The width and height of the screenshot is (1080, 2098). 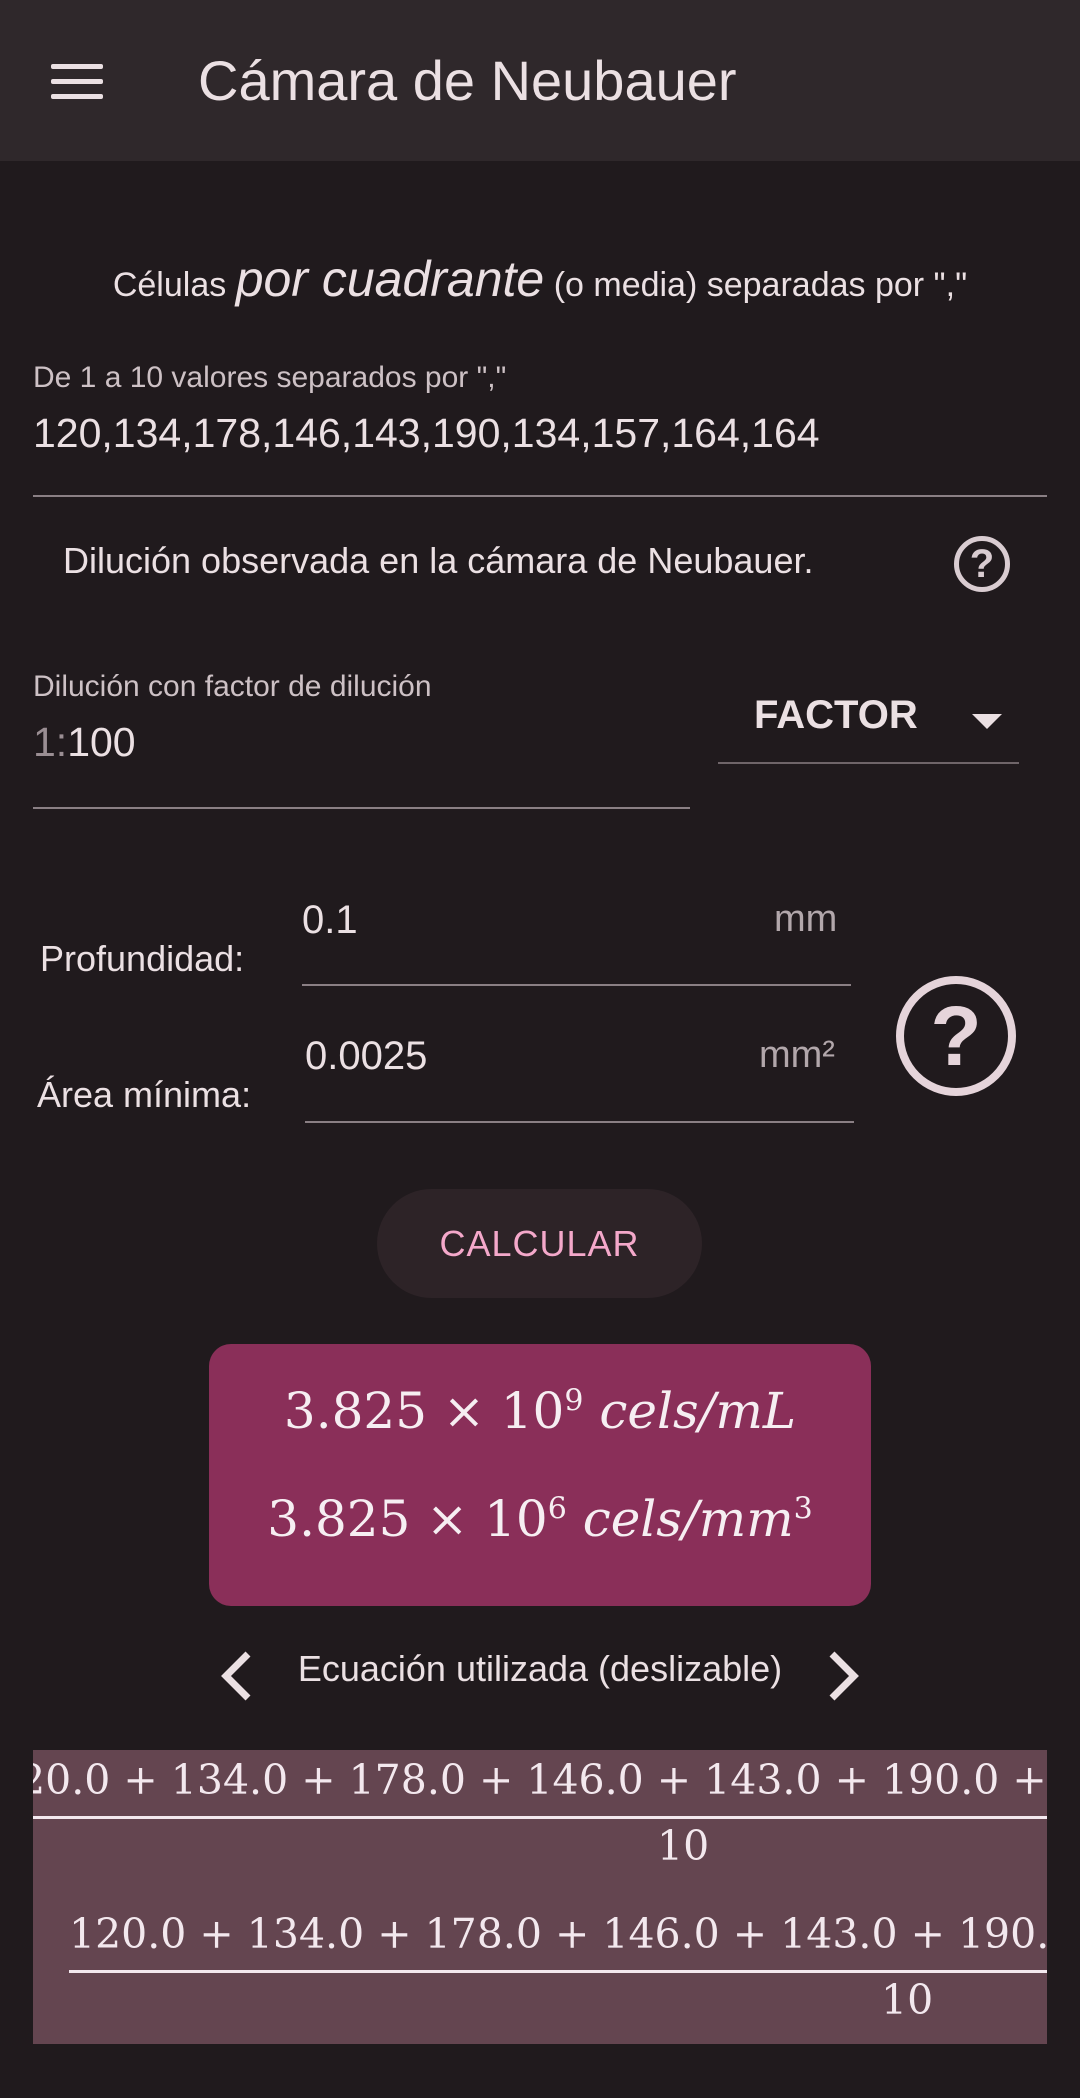 I want to click on equation-row2-fraction-bar, so click(x=558, y=1971).